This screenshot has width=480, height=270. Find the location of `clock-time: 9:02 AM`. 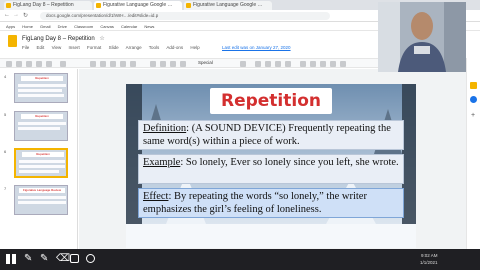

clock-time: 9:02 AM is located at coordinates (429, 255).